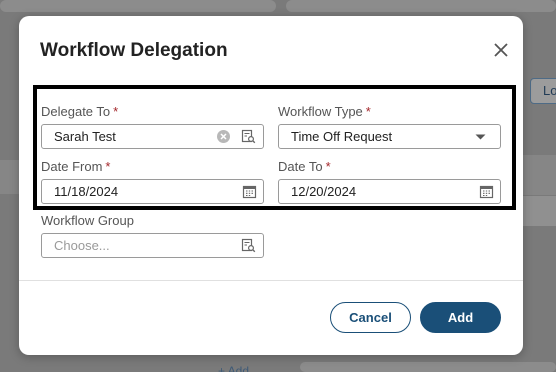  What do you see at coordinates (76, 166) in the screenshot?
I see `date-from-label: Date From *` at bounding box center [76, 166].